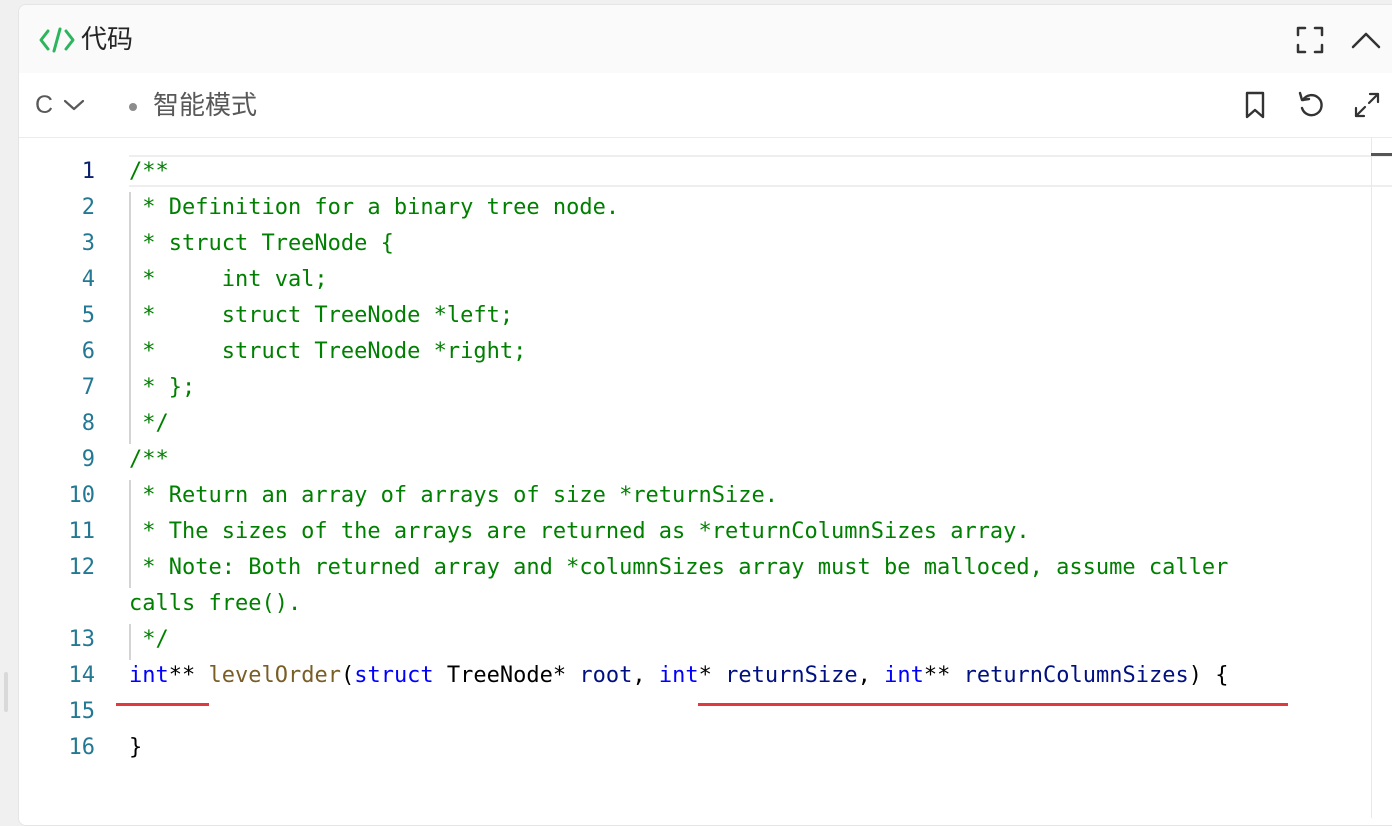 Image resolution: width=1392 pixels, height=826 pixels. Describe the element at coordinates (1255, 105) in the screenshot. I see `bookmark-icon` at that location.